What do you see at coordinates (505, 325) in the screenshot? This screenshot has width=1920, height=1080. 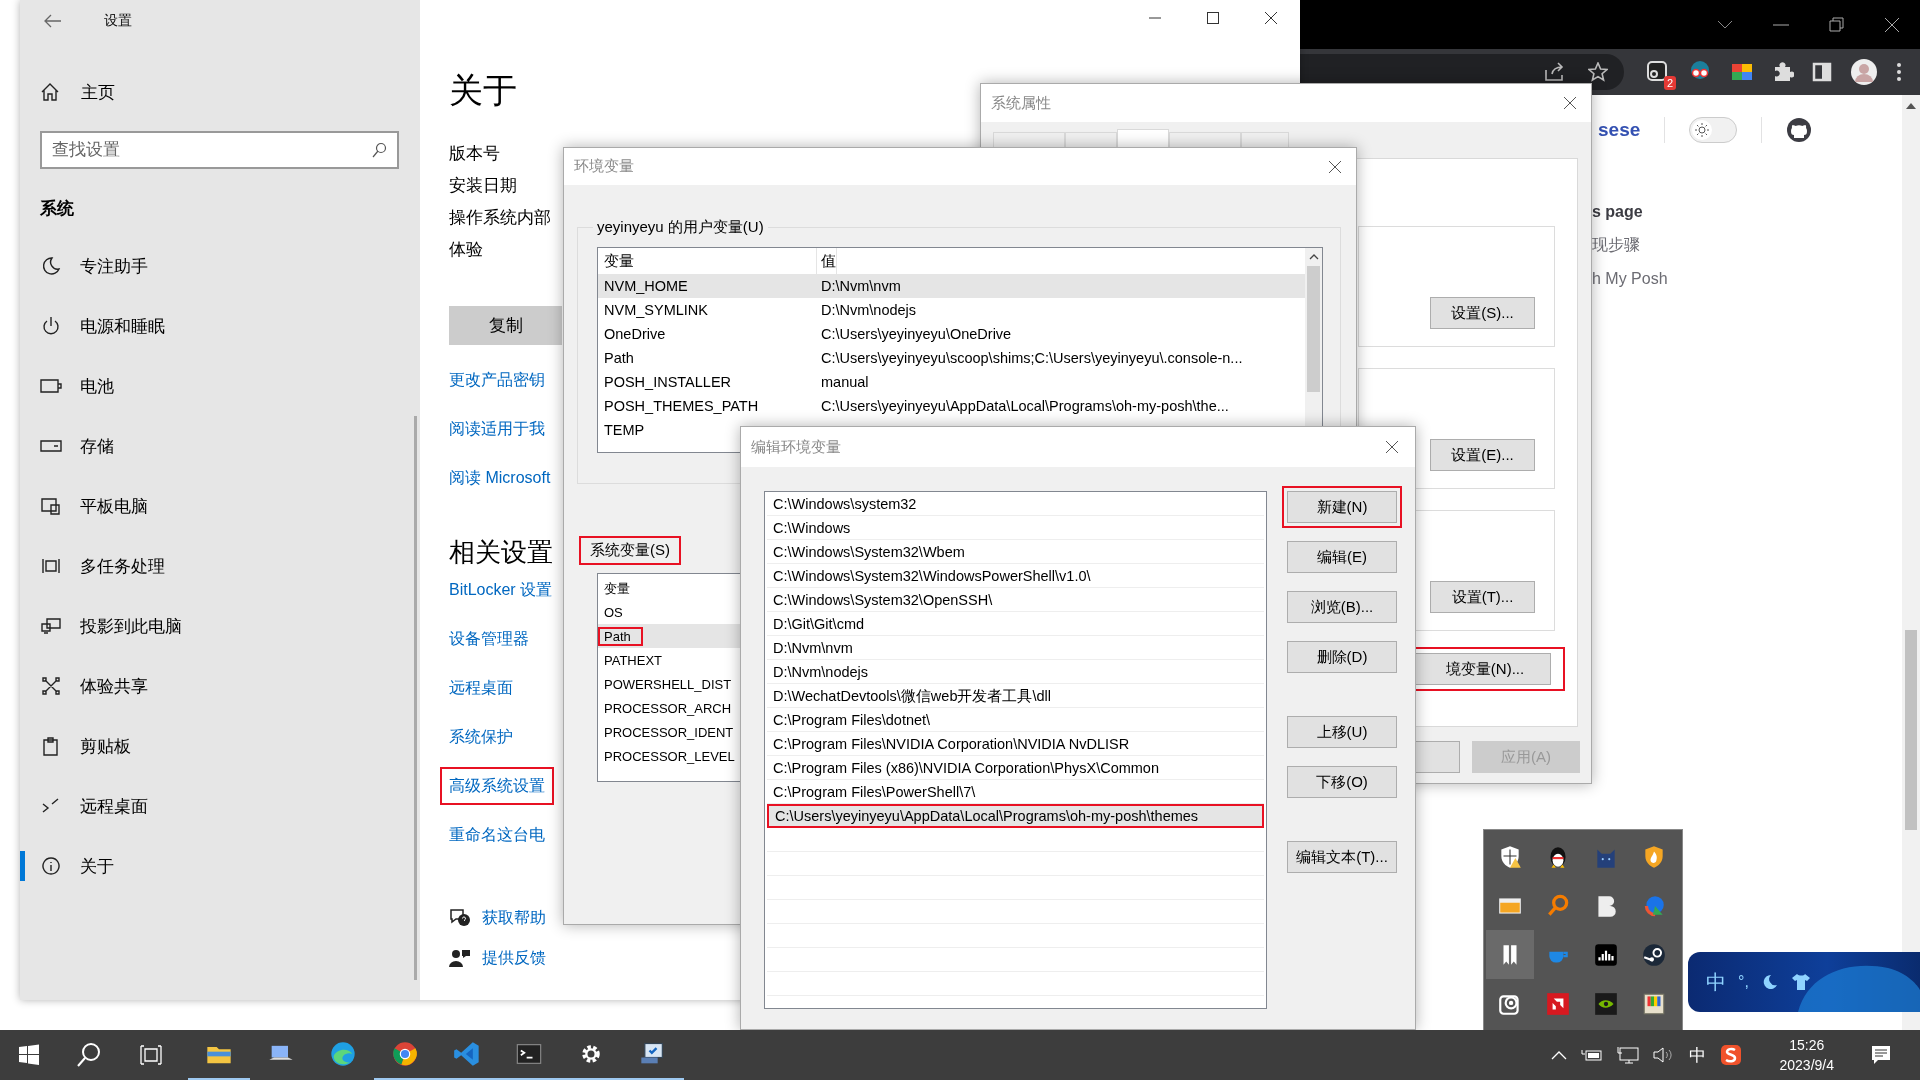 I see `copy-button: 复制` at bounding box center [505, 325].